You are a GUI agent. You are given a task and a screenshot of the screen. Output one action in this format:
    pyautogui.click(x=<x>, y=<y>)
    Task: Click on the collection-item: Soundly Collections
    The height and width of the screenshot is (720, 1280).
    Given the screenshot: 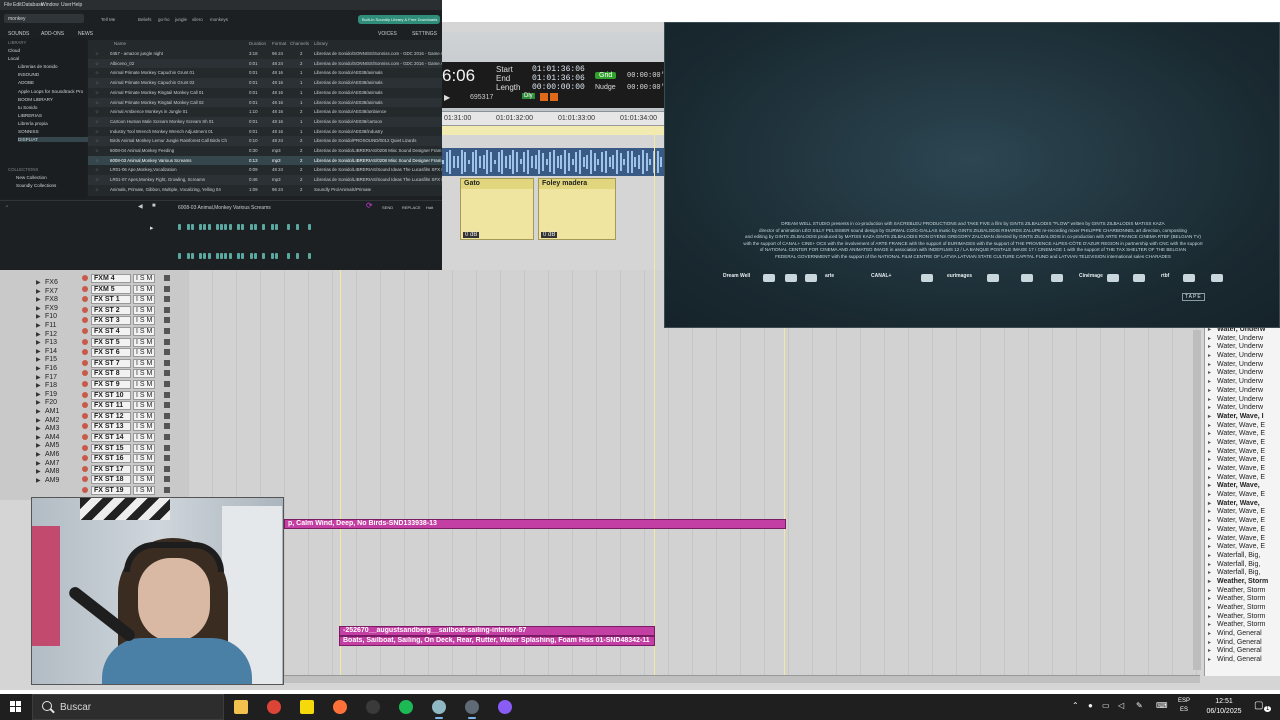 What is the action you would take?
    pyautogui.click(x=36, y=185)
    